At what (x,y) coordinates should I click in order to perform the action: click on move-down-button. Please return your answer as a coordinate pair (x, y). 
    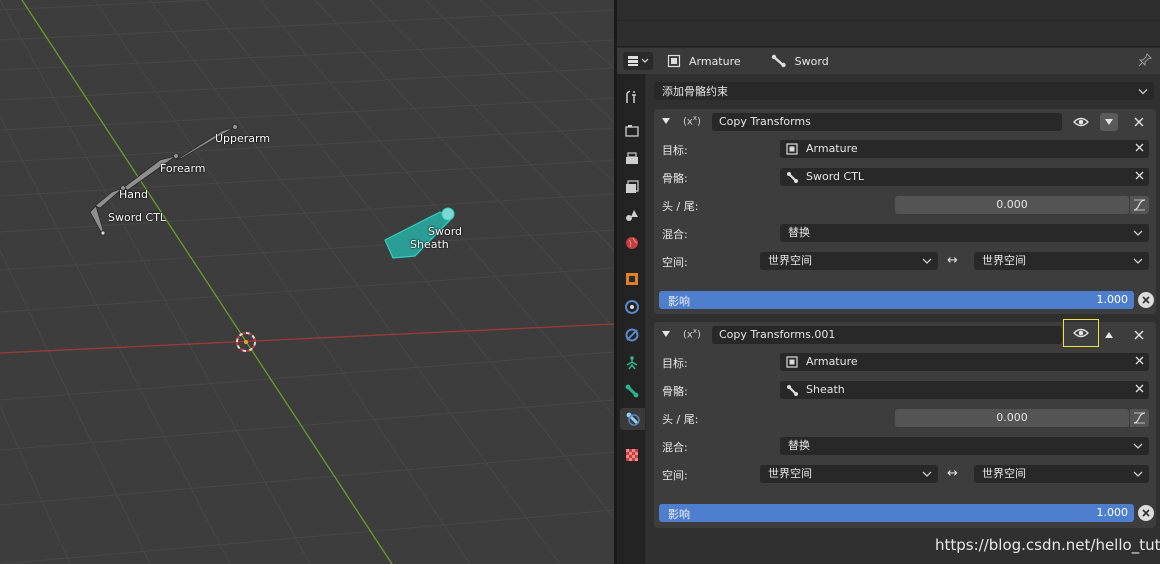
    Looking at the image, I should click on (1109, 122).